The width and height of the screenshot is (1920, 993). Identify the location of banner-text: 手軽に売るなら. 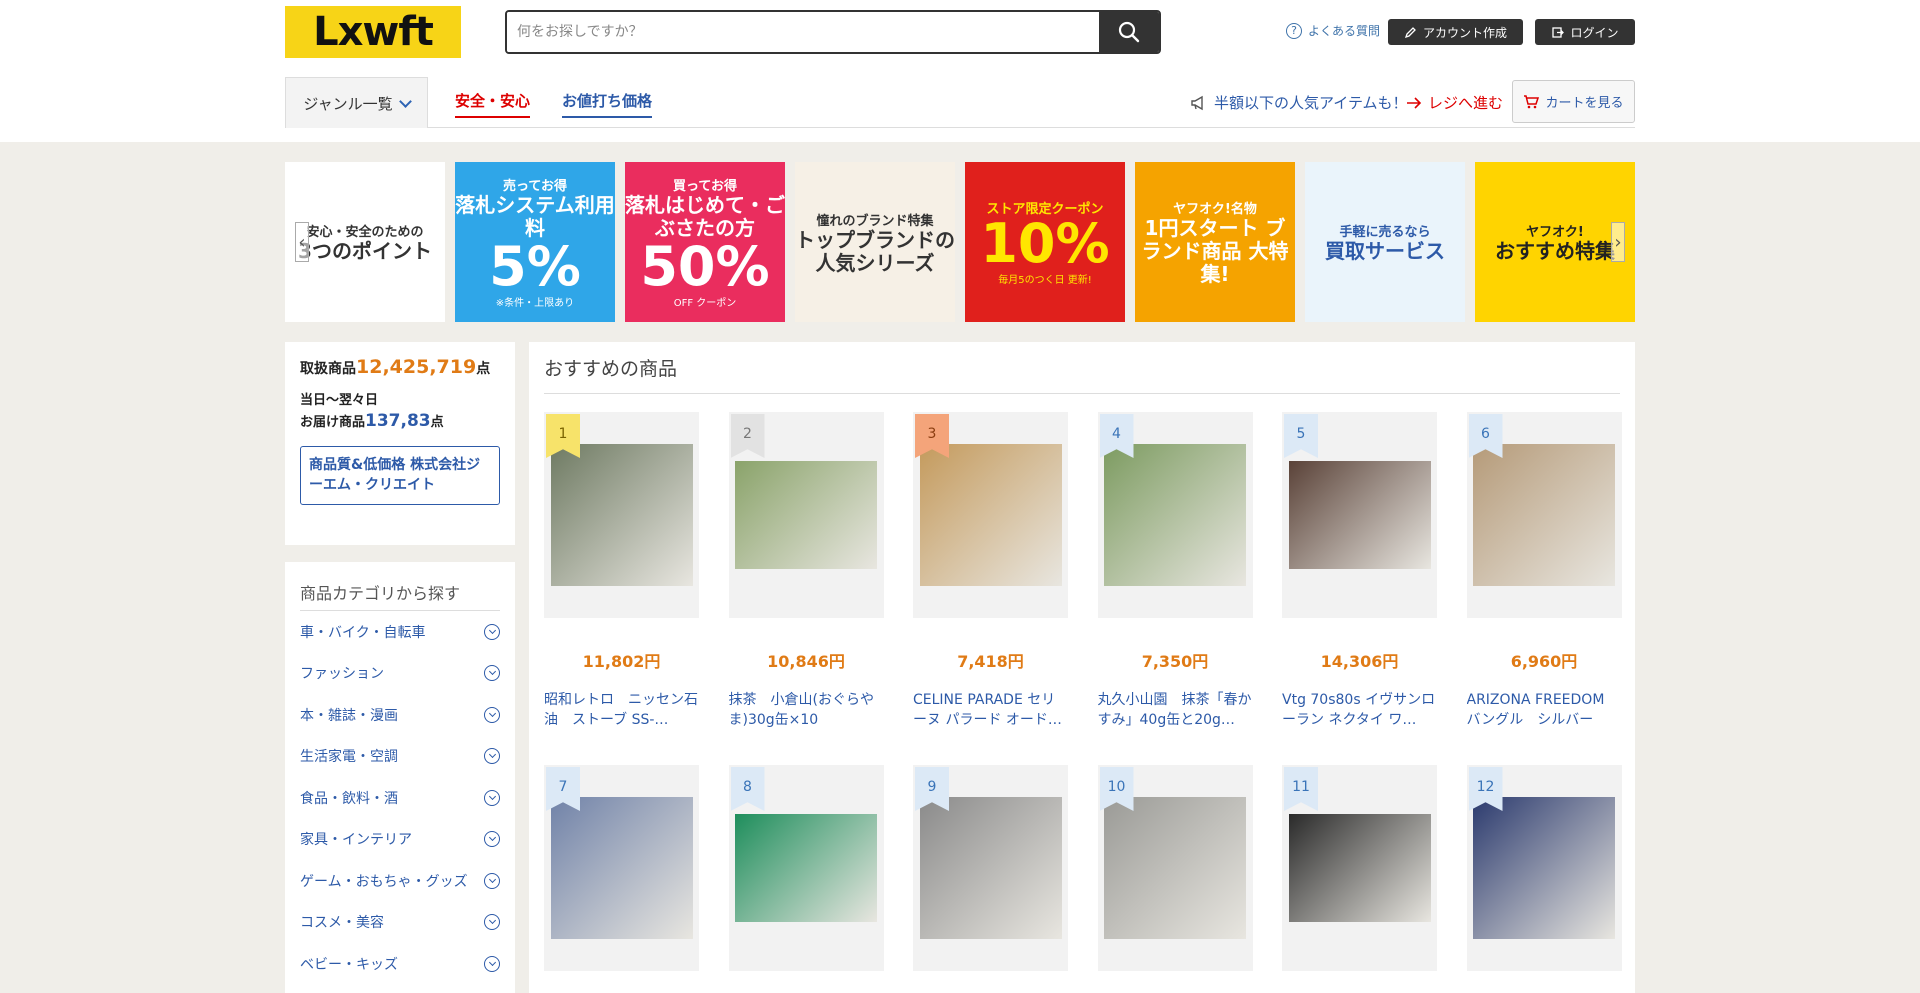
(1385, 232).